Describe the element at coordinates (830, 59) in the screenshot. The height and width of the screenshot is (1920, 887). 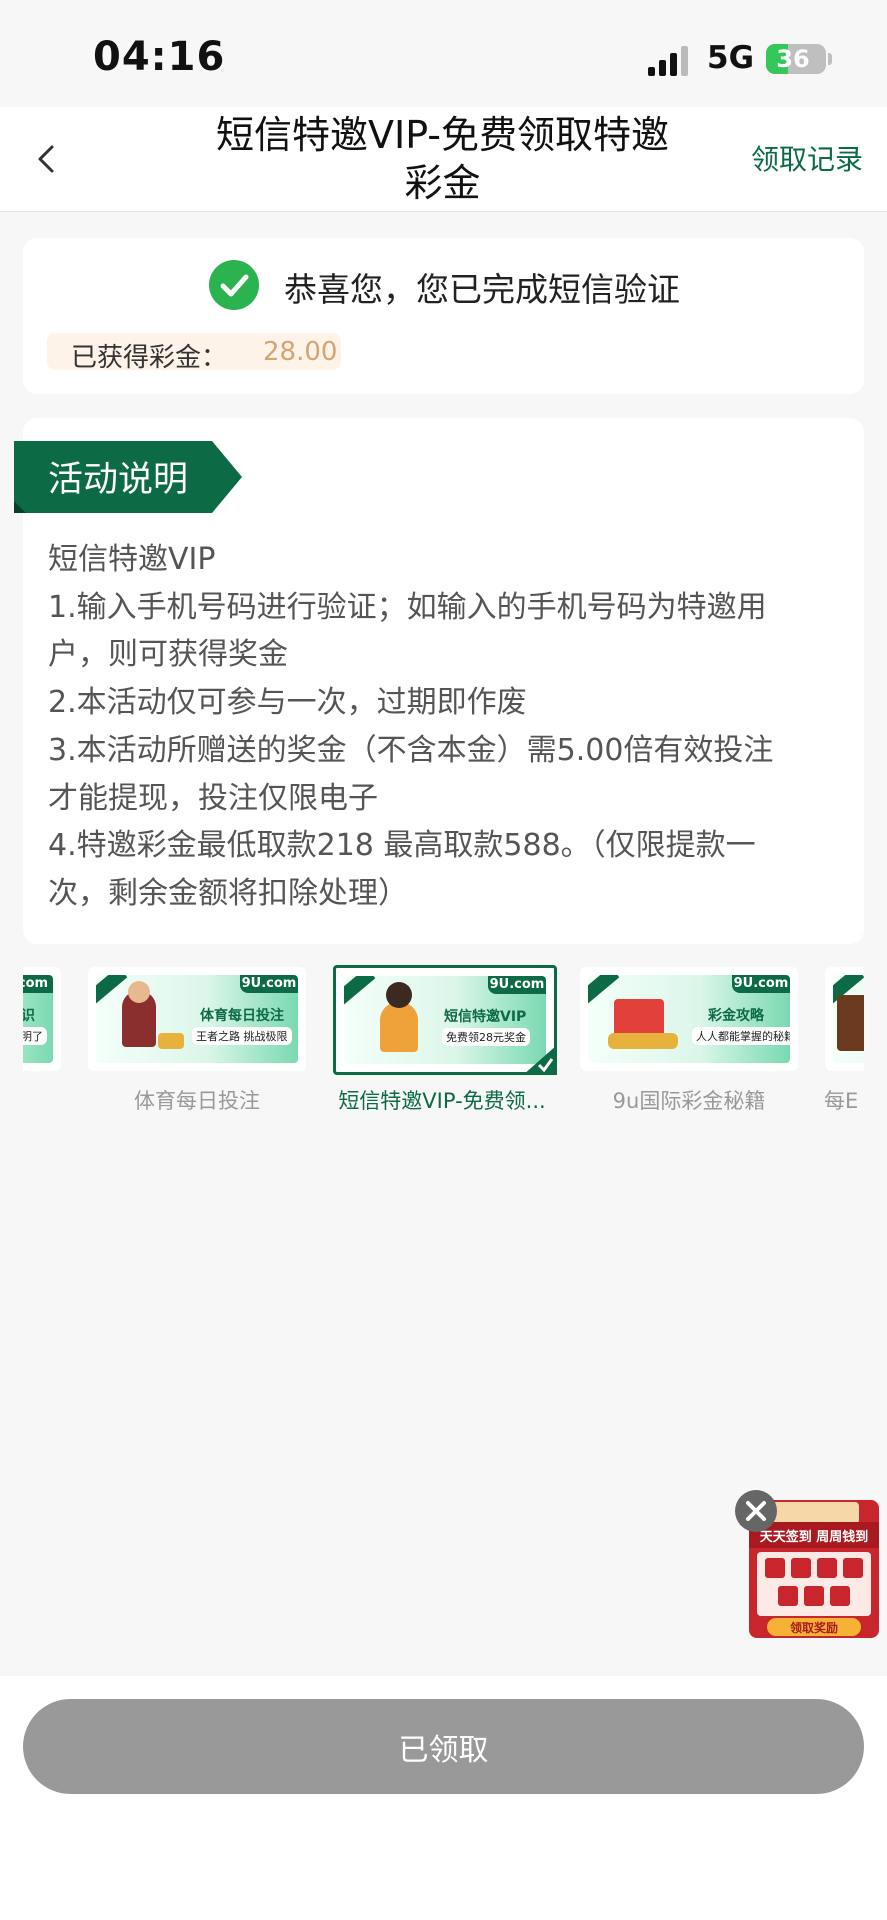
I see `battery-nub` at that location.